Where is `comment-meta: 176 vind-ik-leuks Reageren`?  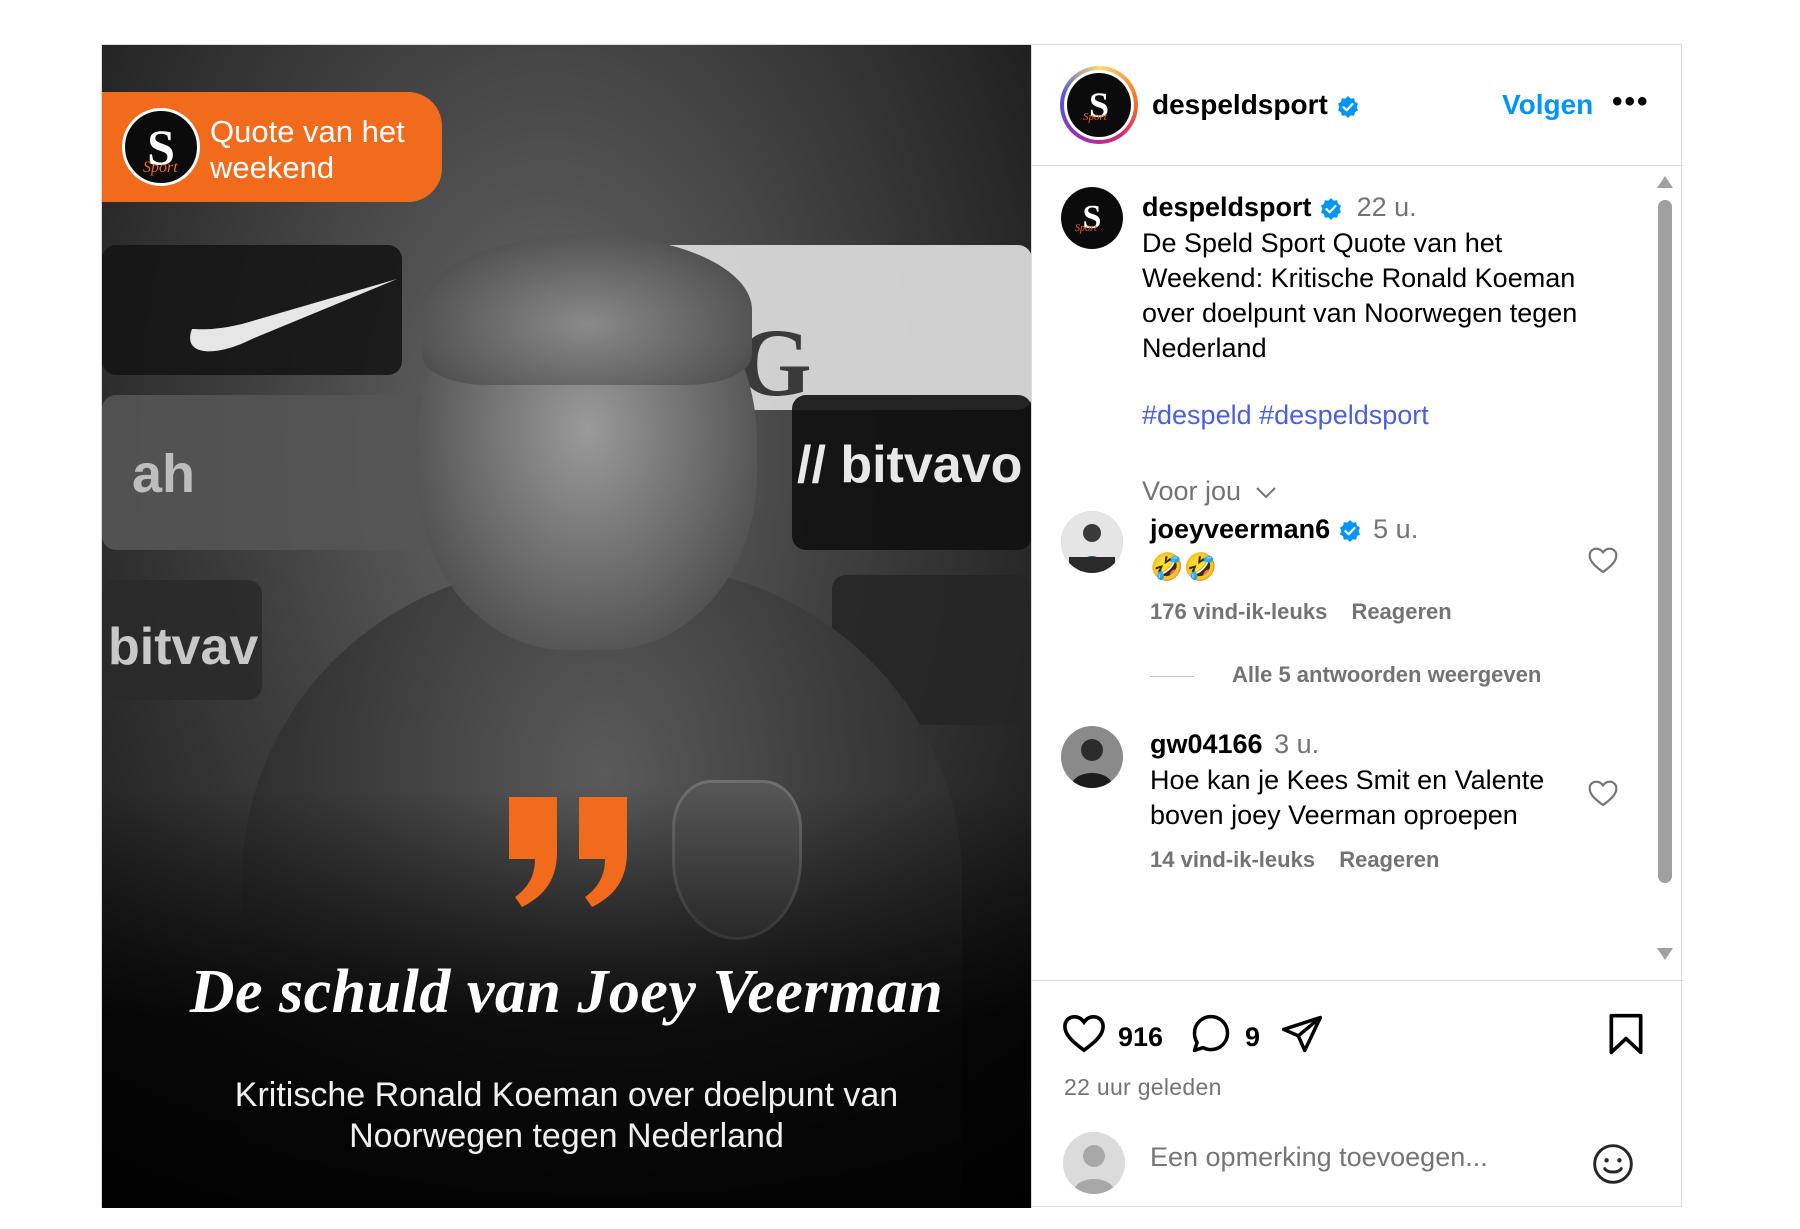
comment-meta: 176 vind-ik-leuks Reageren is located at coordinates (1301, 612).